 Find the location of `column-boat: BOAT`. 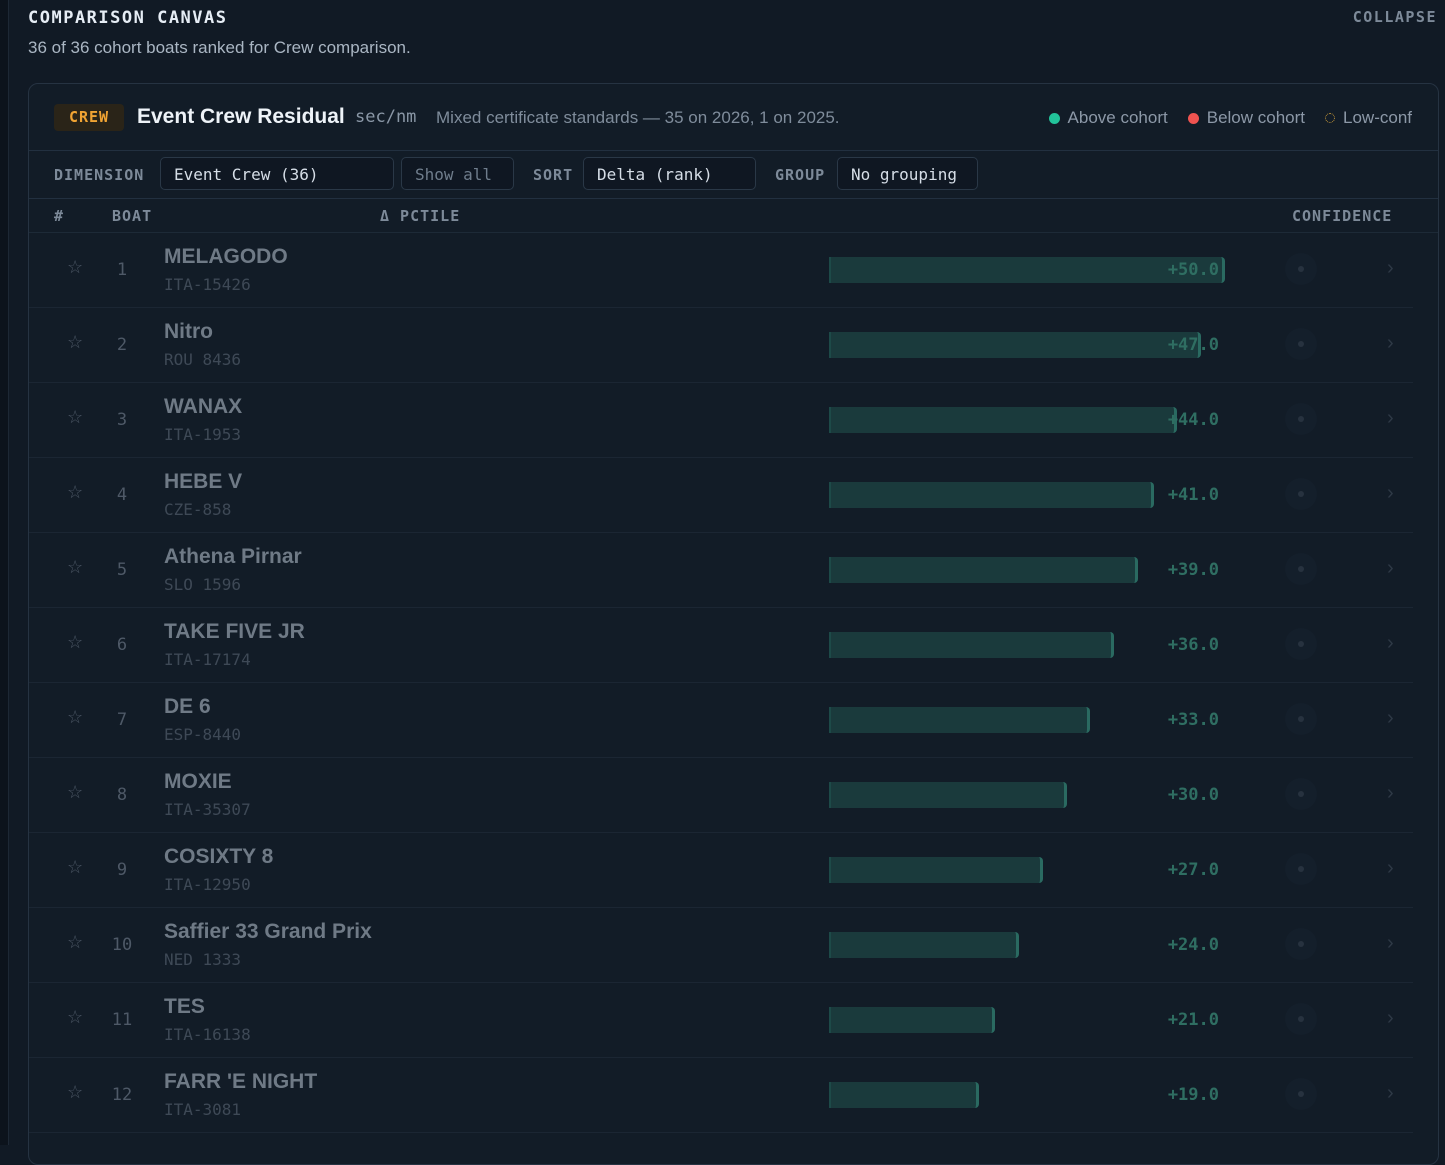

column-boat: BOAT is located at coordinates (132, 216).